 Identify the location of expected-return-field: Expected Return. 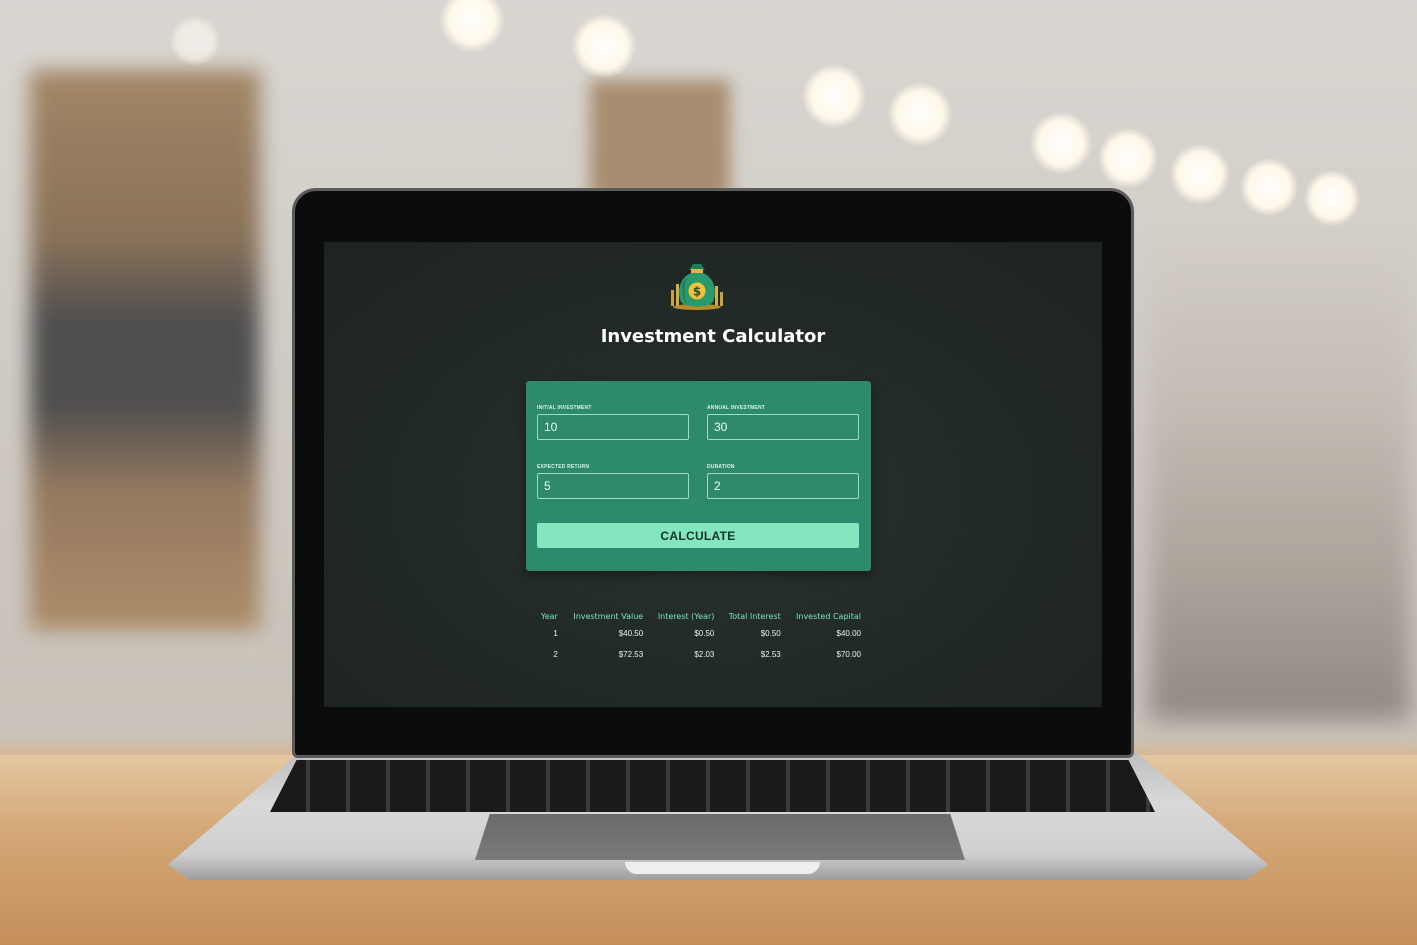
(613, 481).